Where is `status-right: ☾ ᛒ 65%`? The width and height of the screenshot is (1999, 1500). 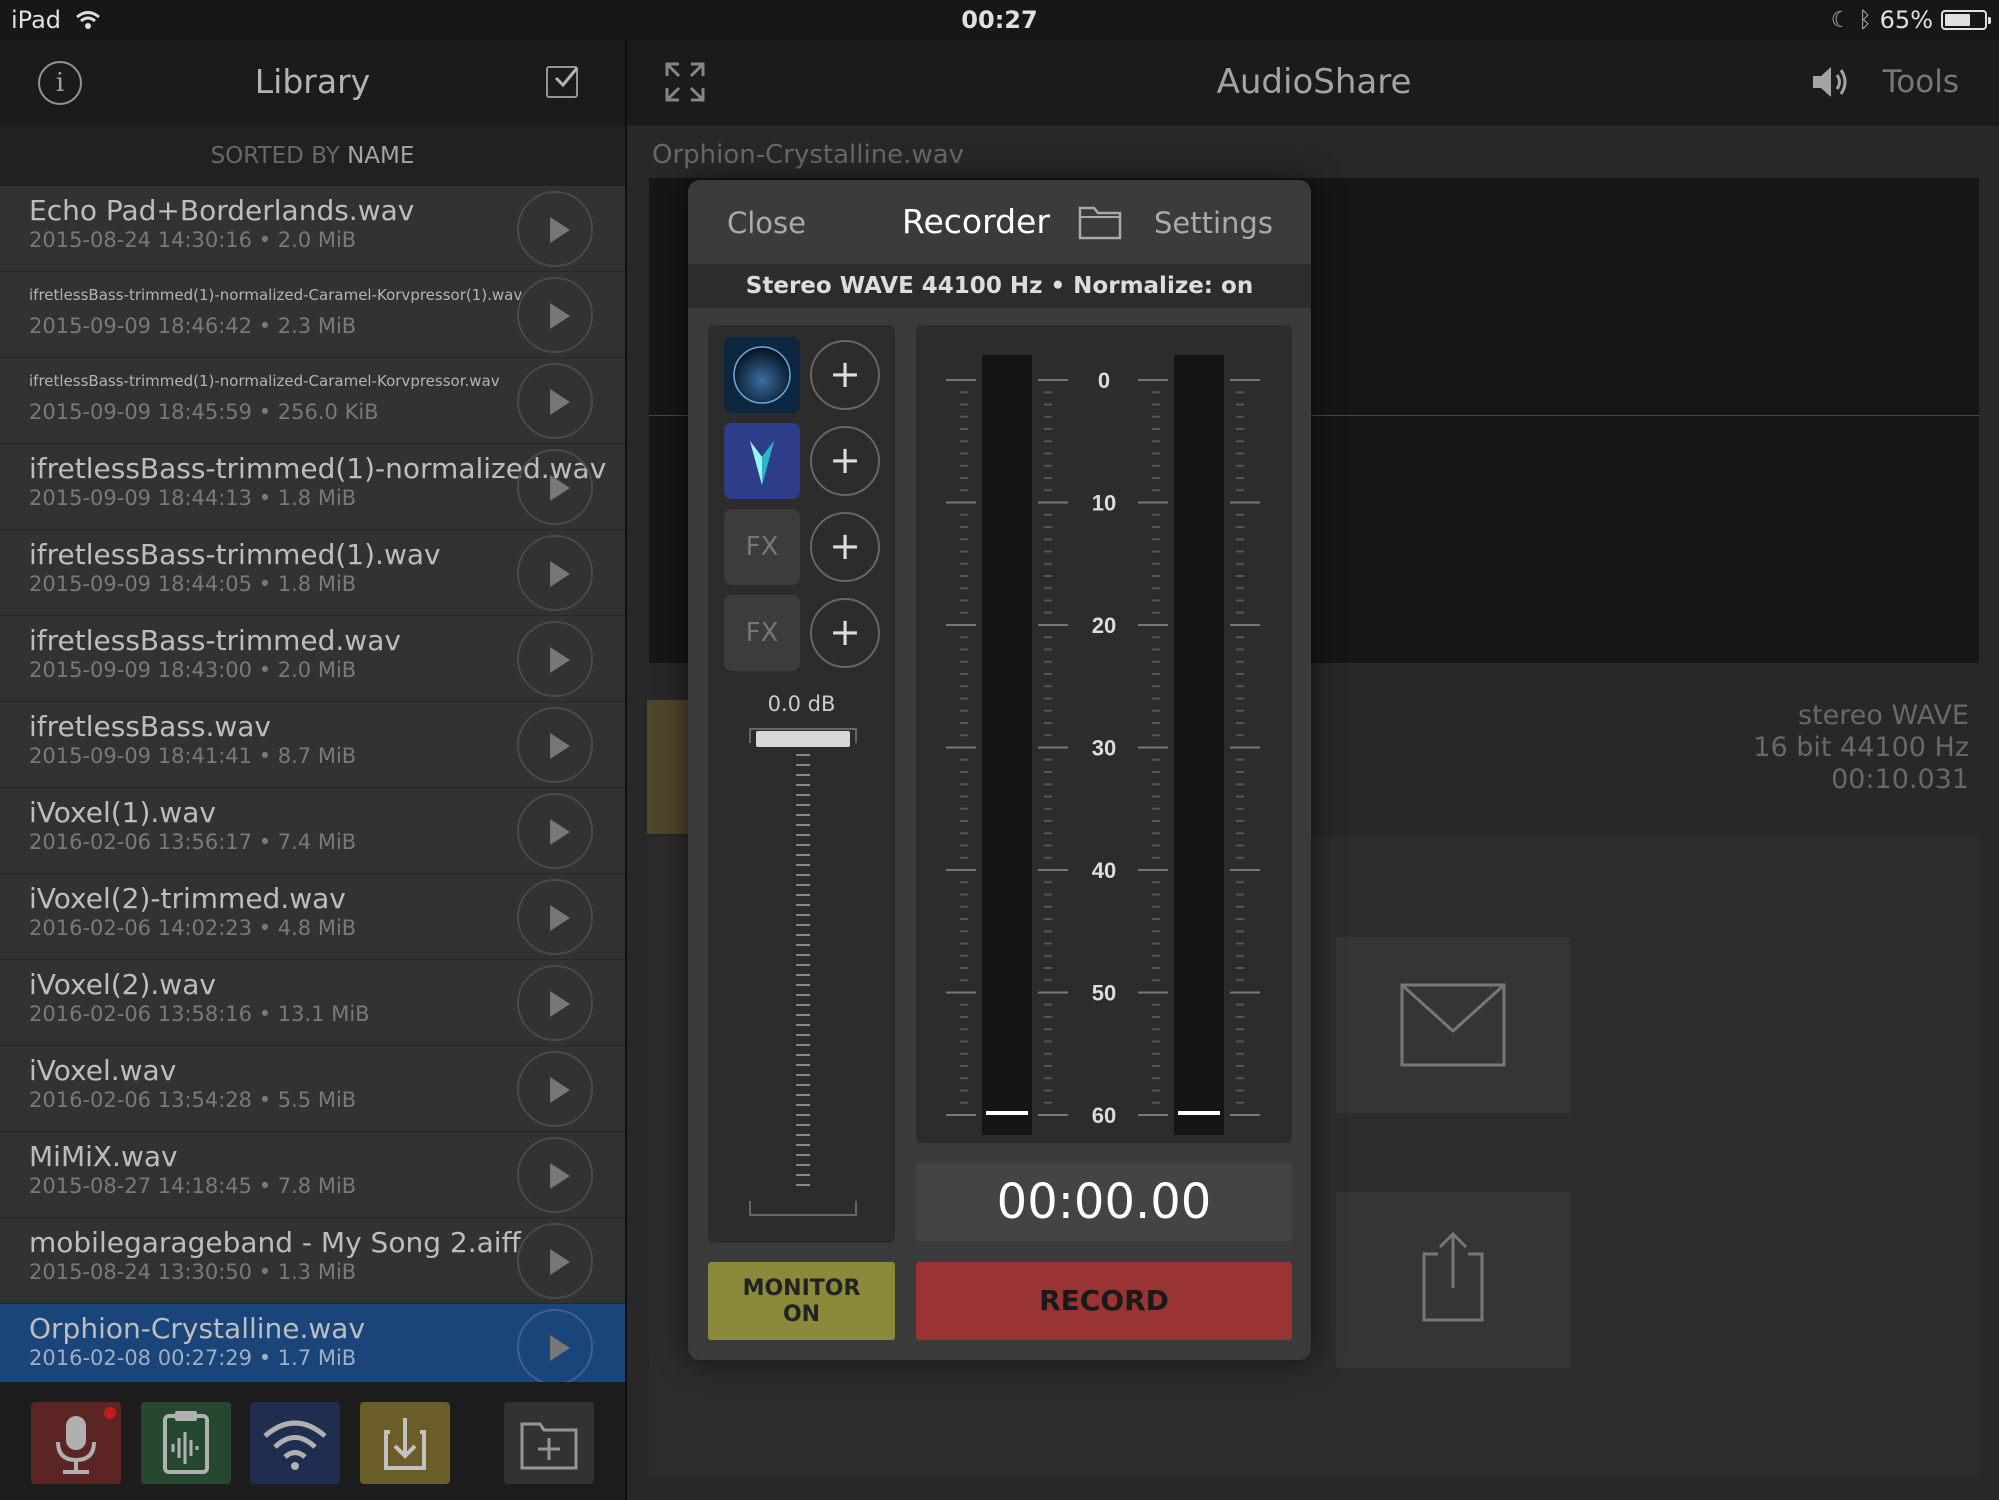 status-right: ☾ ᛒ 65% is located at coordinates (1911, 20).